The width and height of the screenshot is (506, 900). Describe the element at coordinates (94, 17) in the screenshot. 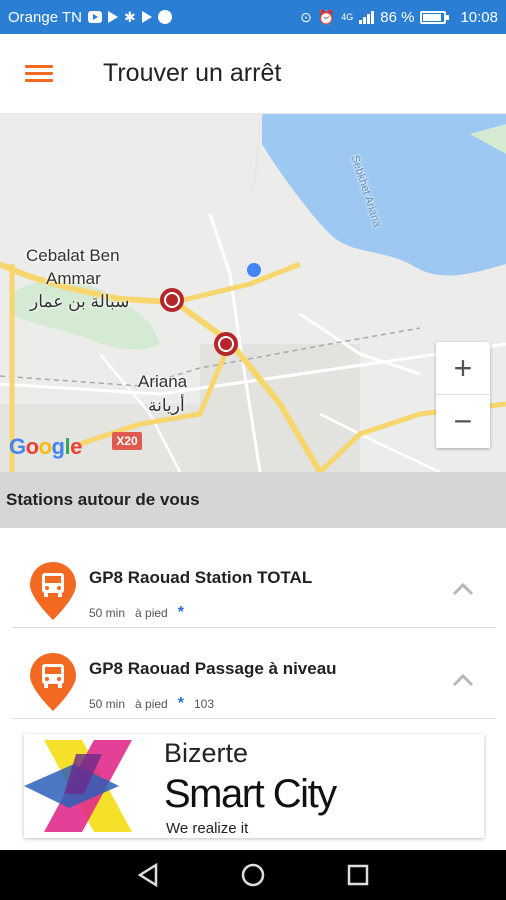

I see `youtube-icon` at that location.